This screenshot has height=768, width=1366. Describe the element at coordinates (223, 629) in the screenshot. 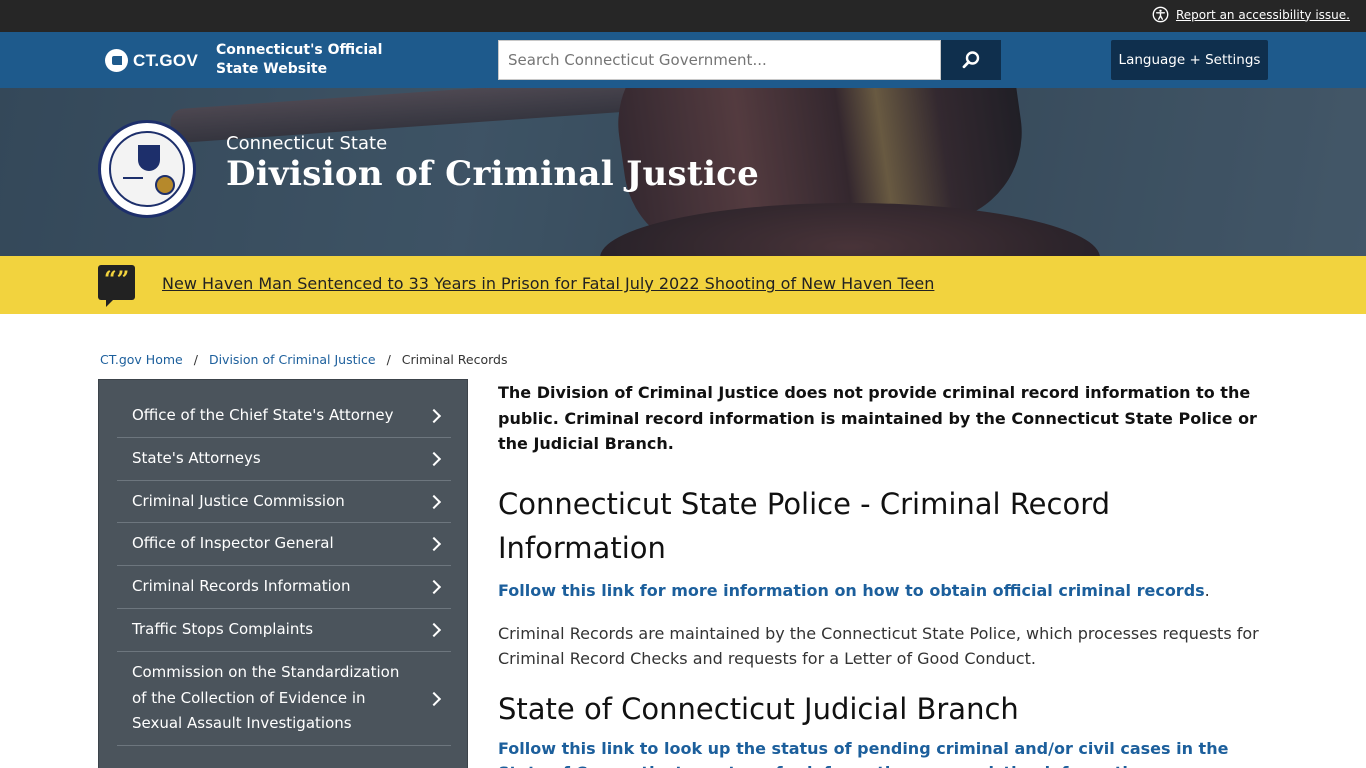

I see `sidebar-item-label: Traffic Stops Complaints` at that location.